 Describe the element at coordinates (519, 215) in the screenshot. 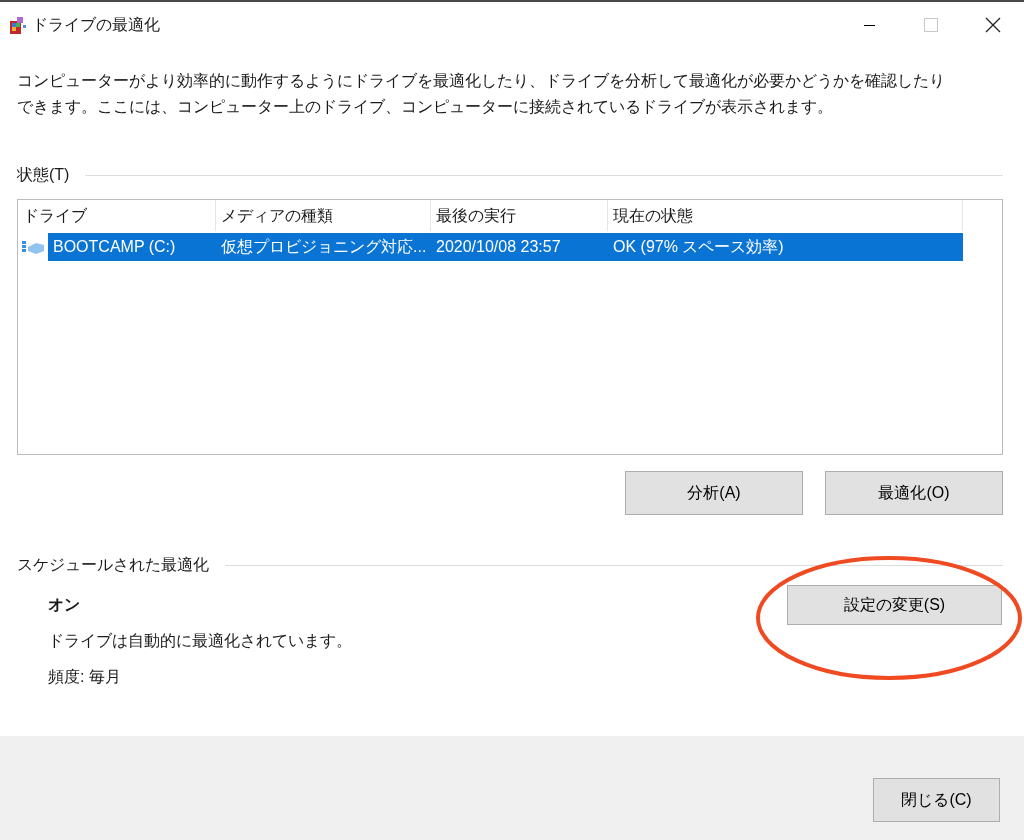

I see `column-header: 最後の実行` at that location.